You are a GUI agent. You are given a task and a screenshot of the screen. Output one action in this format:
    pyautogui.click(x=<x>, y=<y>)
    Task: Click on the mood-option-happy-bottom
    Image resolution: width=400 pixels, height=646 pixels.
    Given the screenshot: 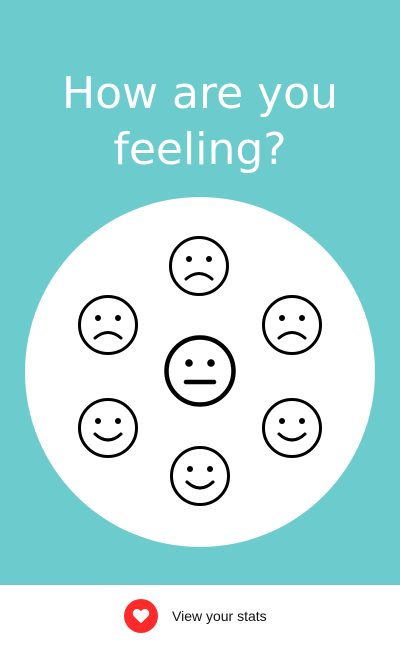 What is the action you would take?
    pyautogui.click(x=200, y=476)
    